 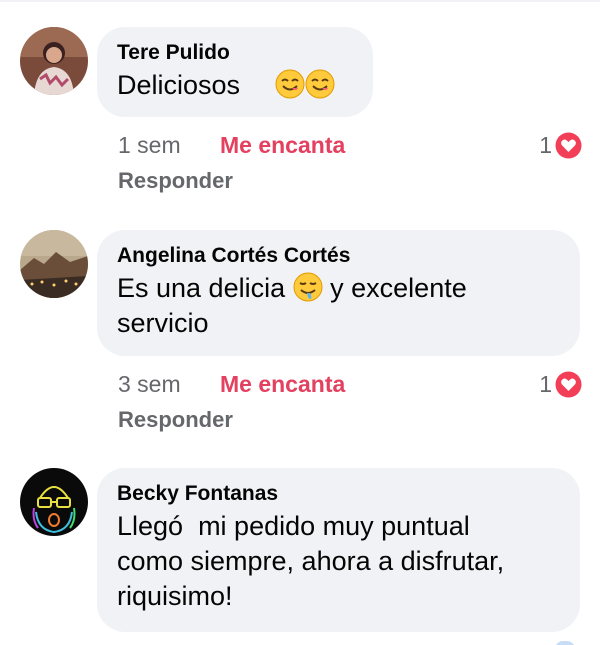 I want to click on comment-text: Deliciosos, so click(x=235, y=85).